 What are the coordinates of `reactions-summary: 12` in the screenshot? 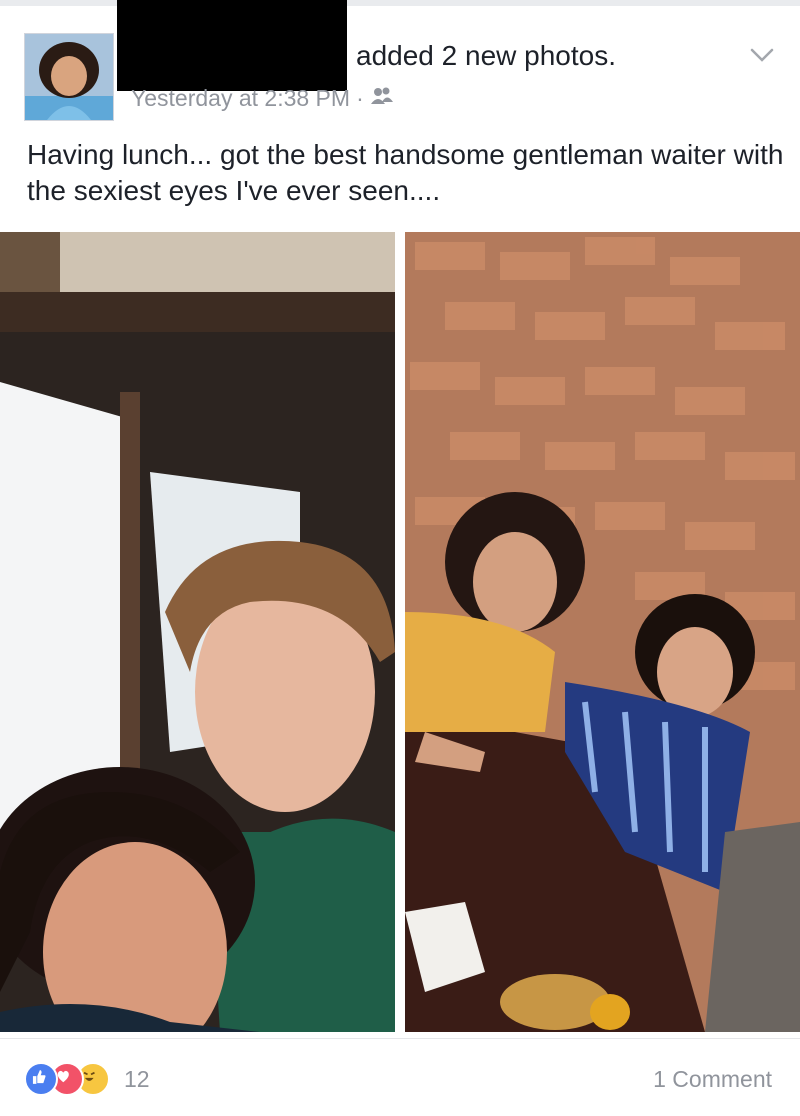 It's located at (87, 1079).